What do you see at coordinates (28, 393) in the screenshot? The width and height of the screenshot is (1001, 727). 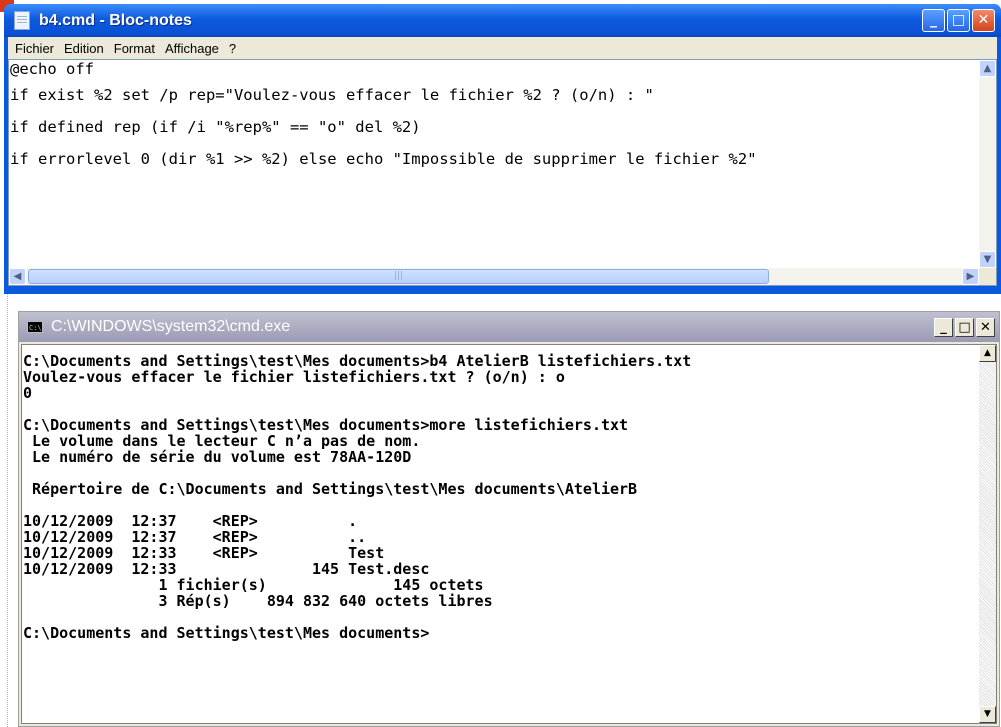 I see `console-line: 0` at bounding box center [28, 393].